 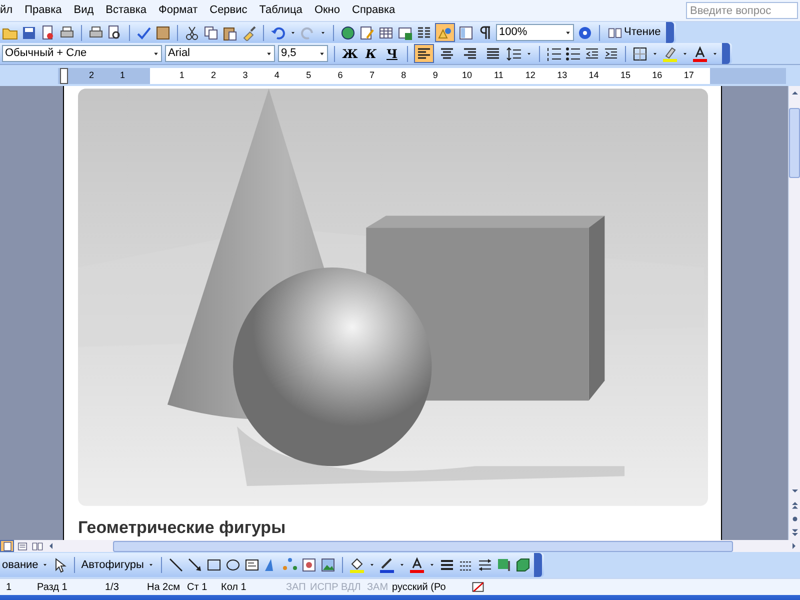 What do you see at coordinates (554, 54) in the screenshot?
I see `numbered-list-icon` at bounding box center [554, 54].